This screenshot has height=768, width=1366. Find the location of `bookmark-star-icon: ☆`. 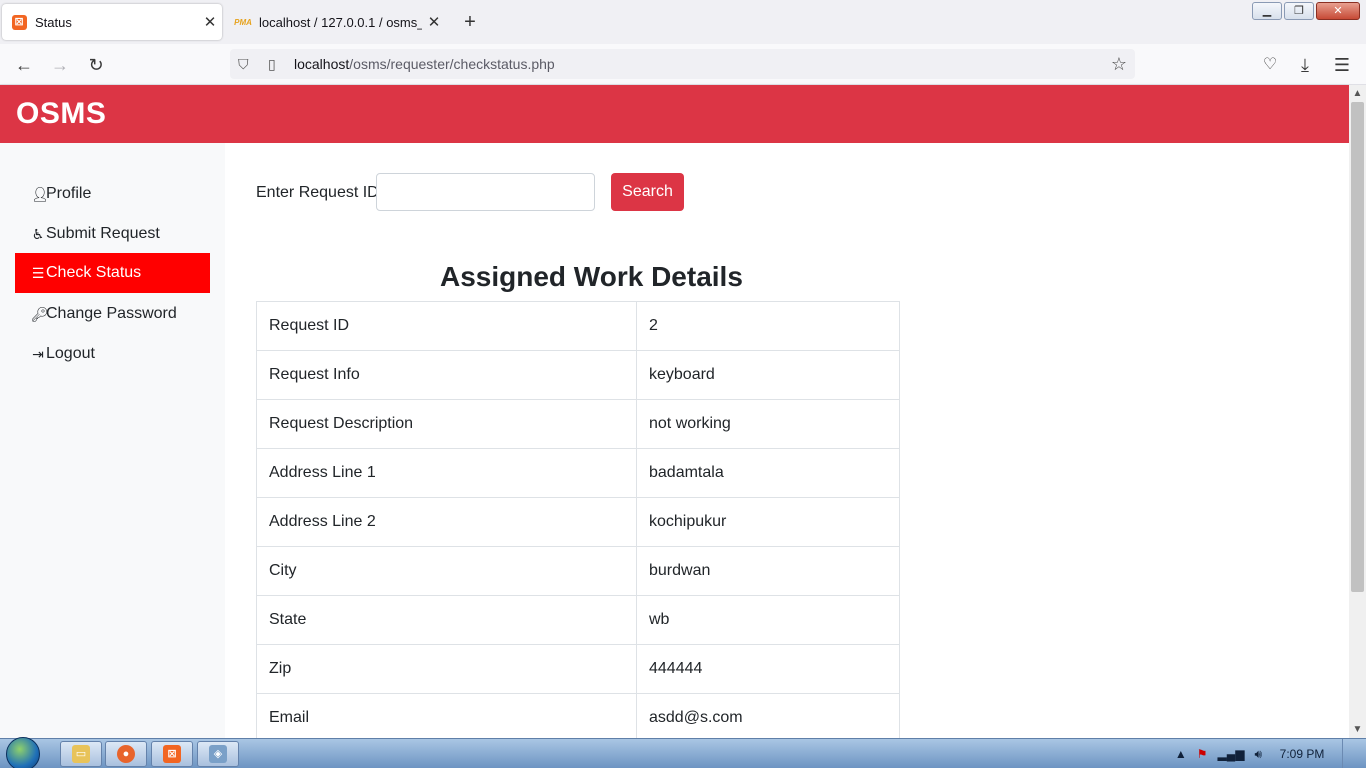

bookmark-star-icon: ☆ is located at coordinates (1119, 64).